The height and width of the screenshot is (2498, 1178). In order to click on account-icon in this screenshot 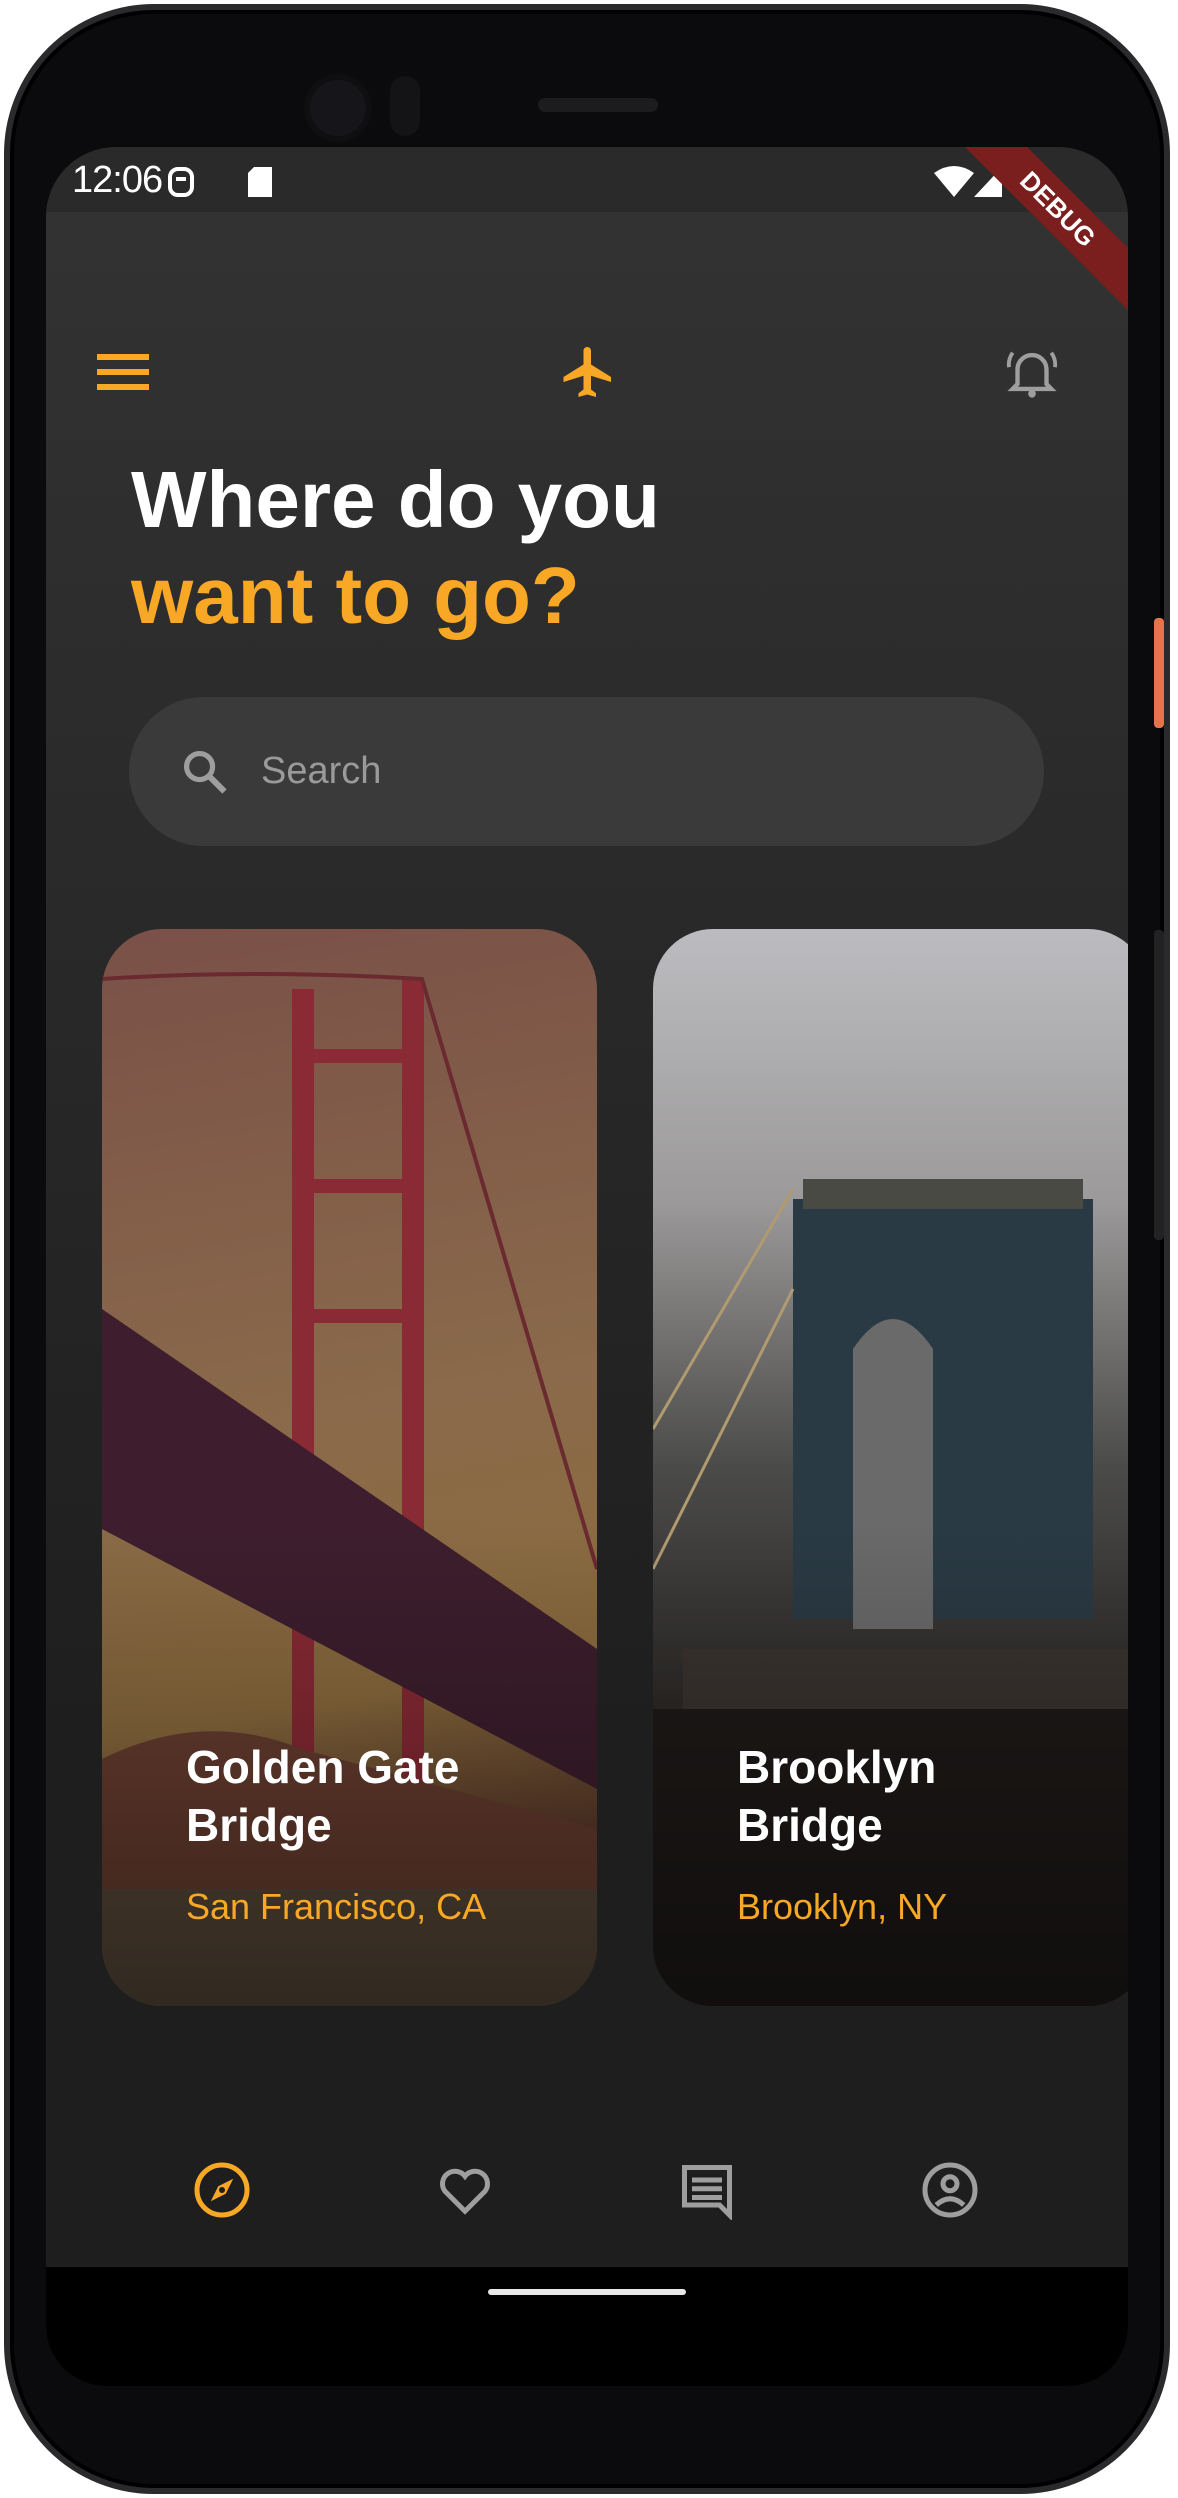, I will do `click(950, 2190)`.